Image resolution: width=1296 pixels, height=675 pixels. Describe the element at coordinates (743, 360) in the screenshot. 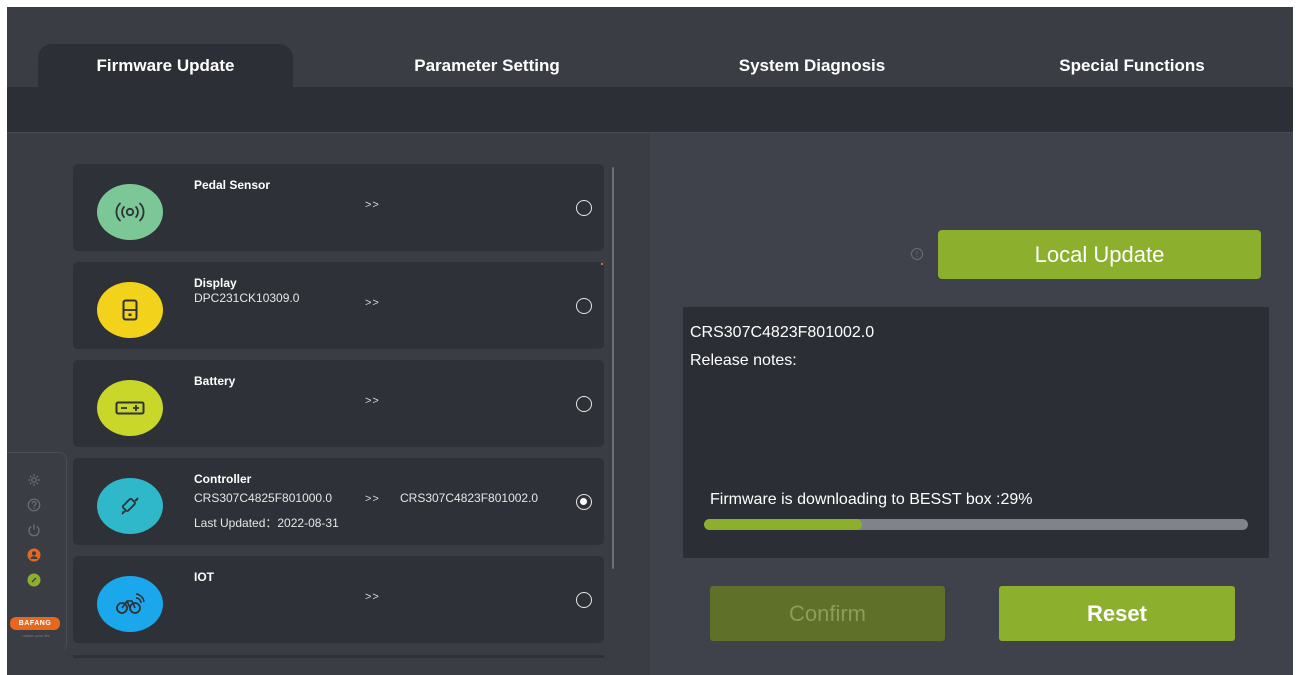

I see `release-notes-label: Release notes:` at that location.